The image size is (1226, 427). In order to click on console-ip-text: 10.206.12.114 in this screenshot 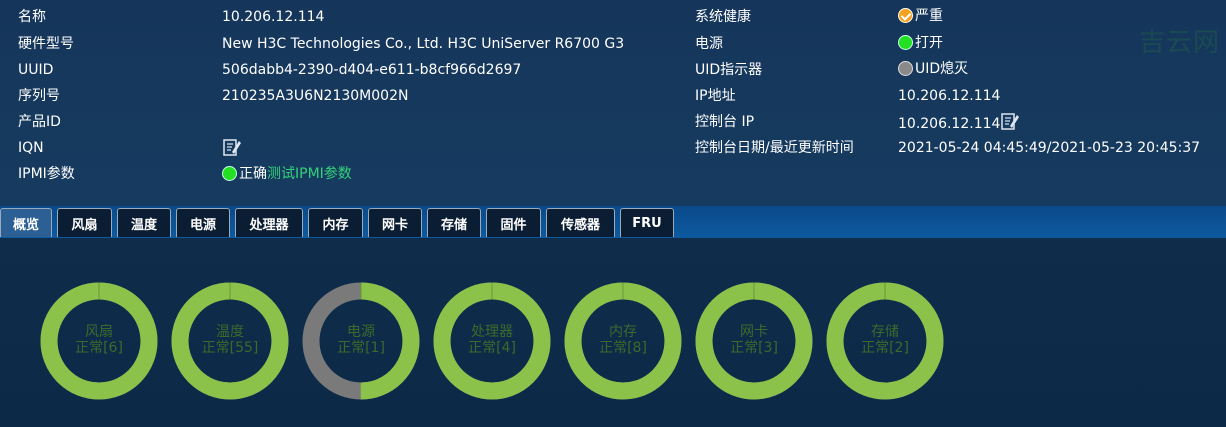, I will do `click(949, 124)`.